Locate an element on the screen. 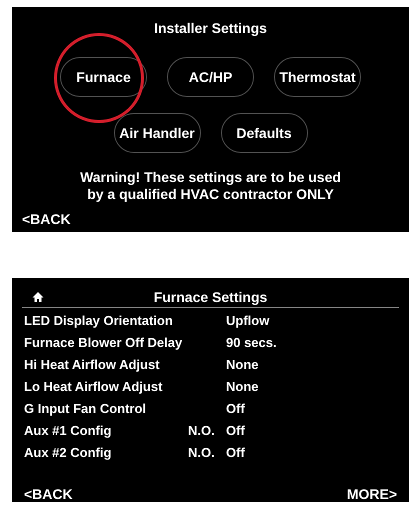 This screenshot has height=511, width=415. home-icon is located at coordinates (38, 296).